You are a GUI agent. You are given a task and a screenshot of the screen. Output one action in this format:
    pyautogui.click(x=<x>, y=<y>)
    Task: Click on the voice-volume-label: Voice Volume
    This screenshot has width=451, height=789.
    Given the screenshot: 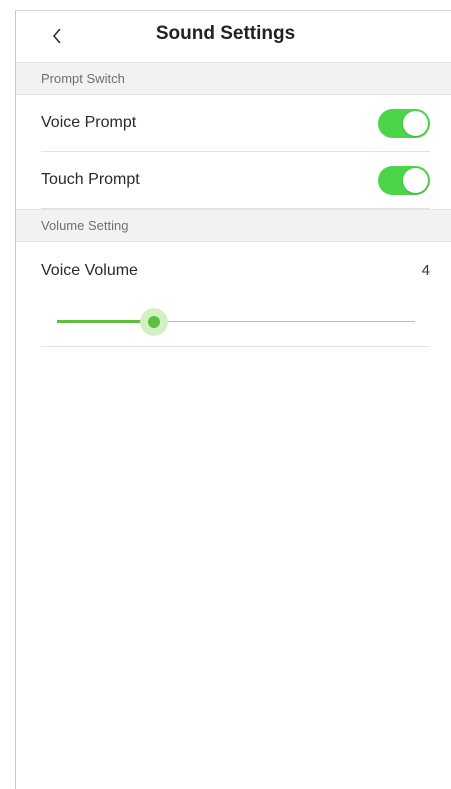 What is the action you would take?
    pyautogui.click(x=89, y=270)
    